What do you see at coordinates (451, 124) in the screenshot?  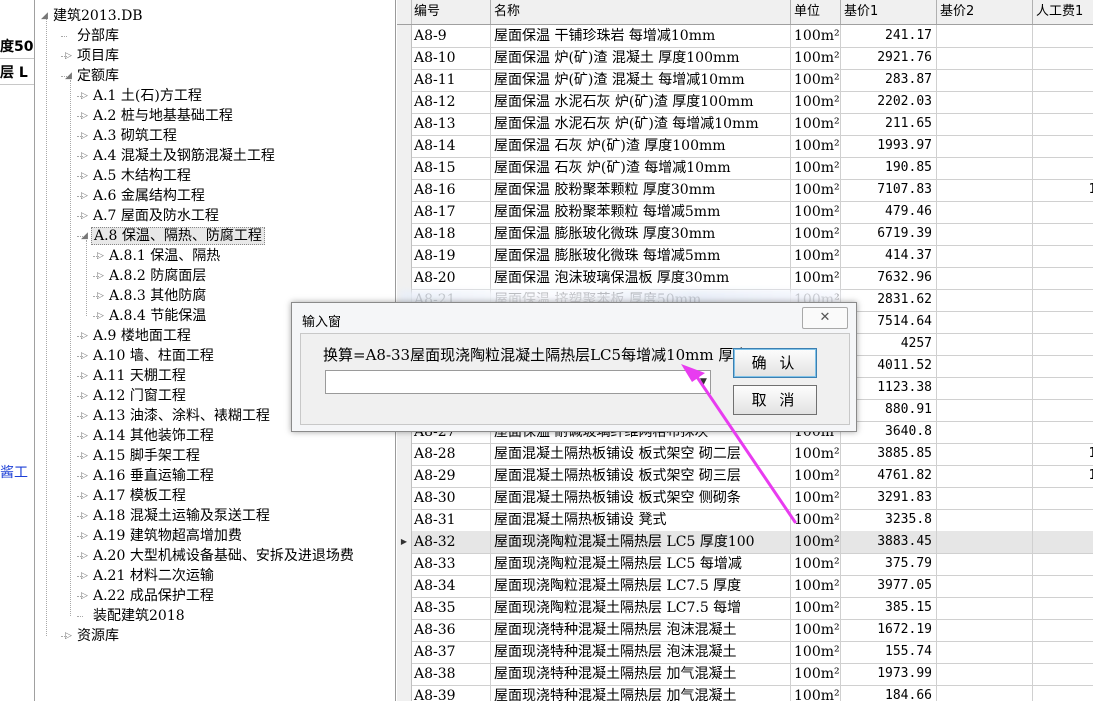 I see `table-cell: A8-13` at bounding box center [451, 124].